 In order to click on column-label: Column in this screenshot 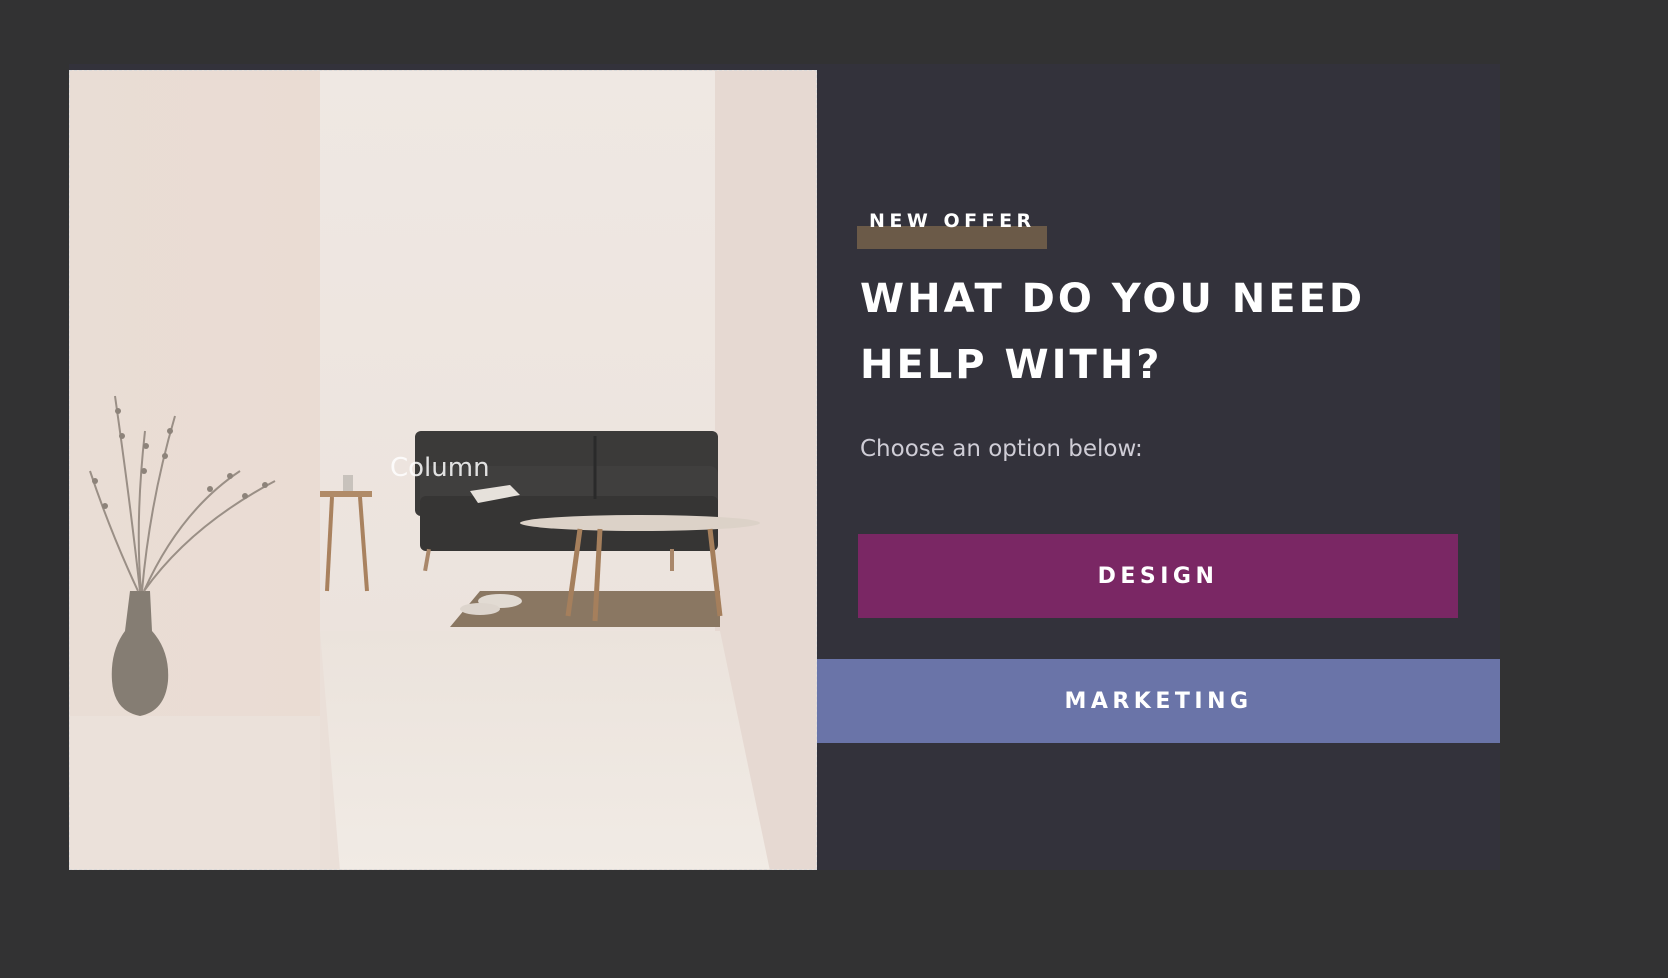, I will do `click(440, 468)`.